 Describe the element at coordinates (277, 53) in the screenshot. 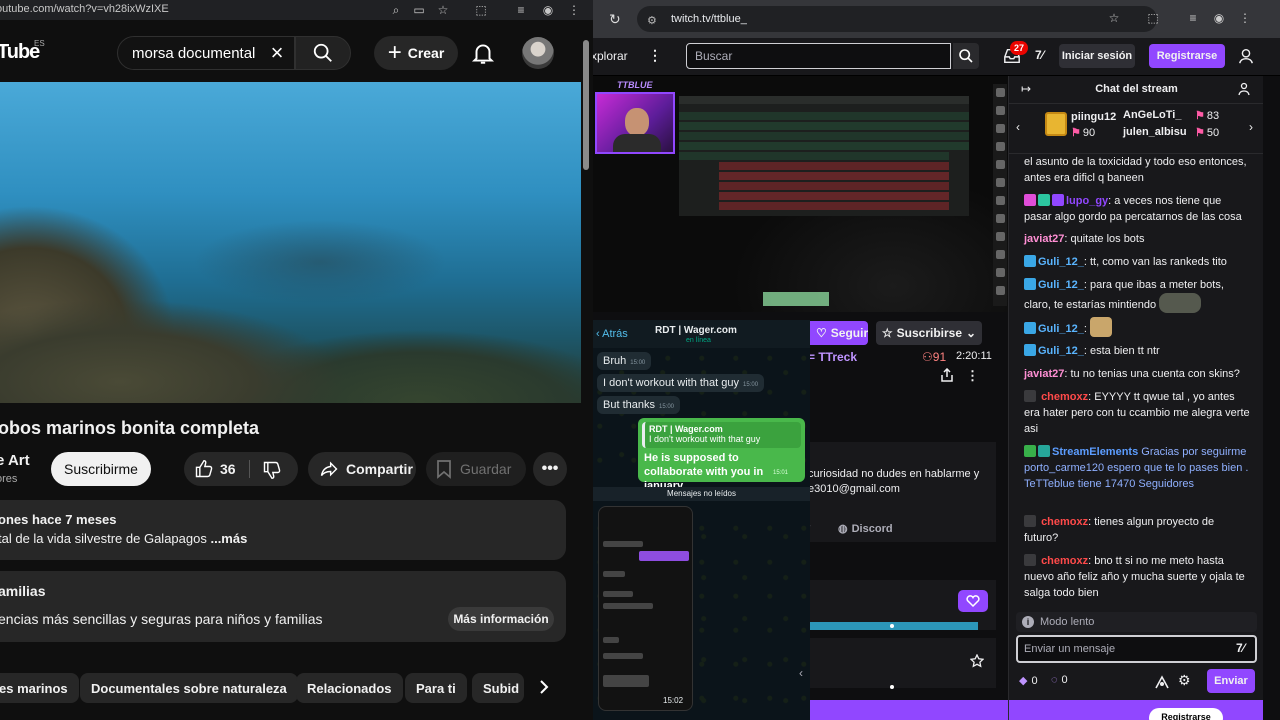

I see `clear-search-icon: ×` at that location.